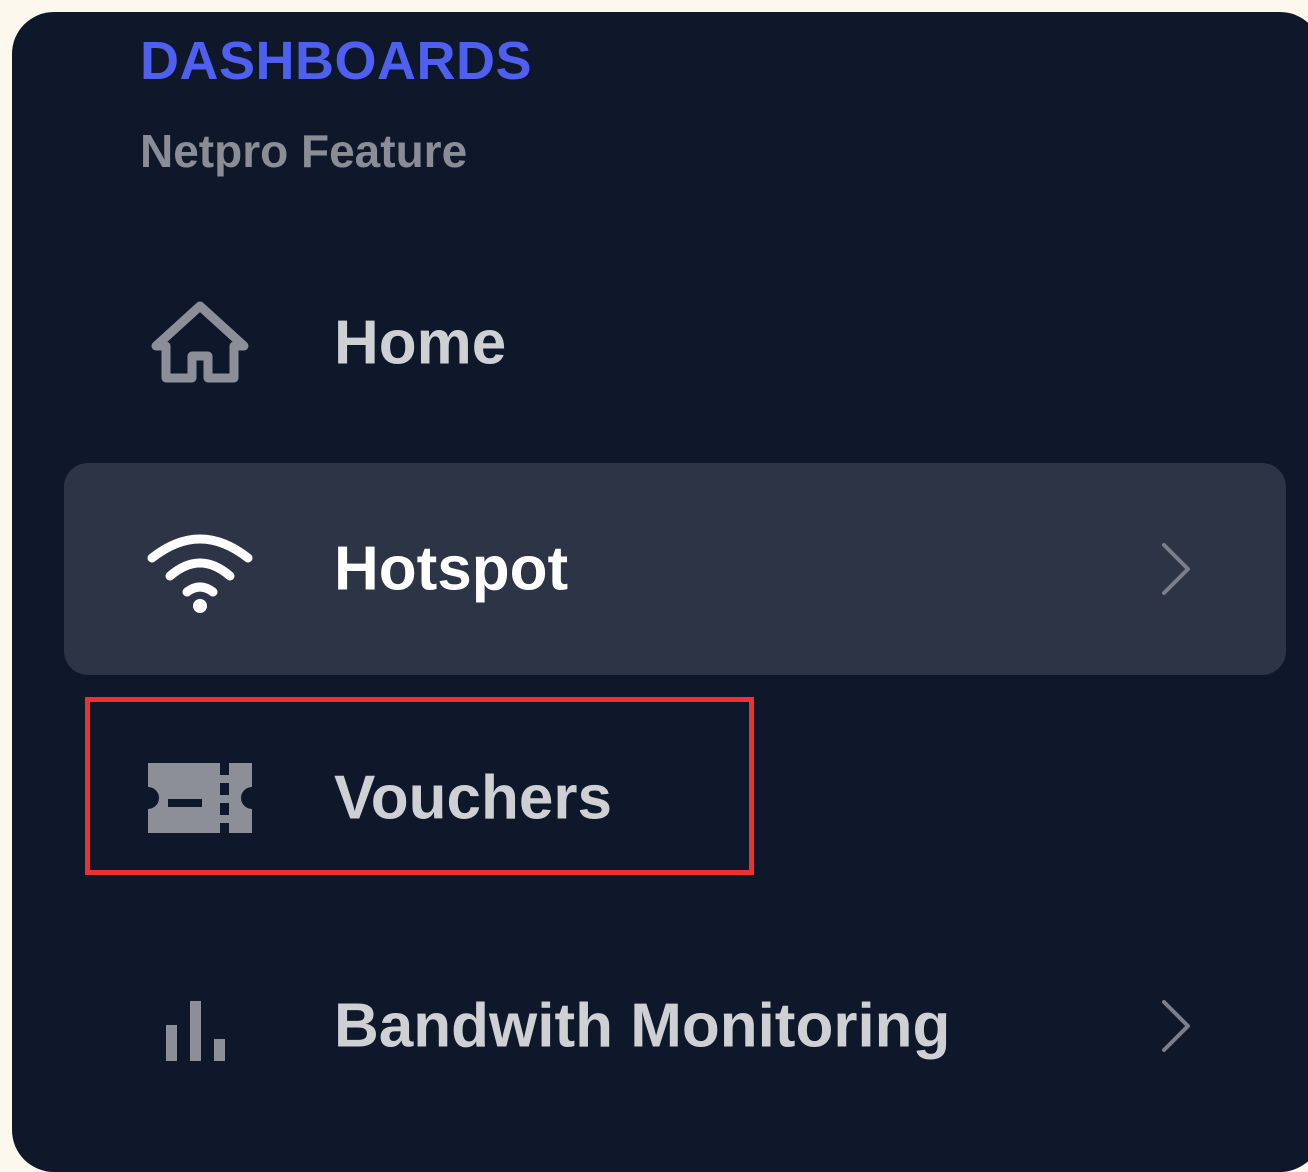 This screenshot has width=1308, height=1172. I want to click on sidebar-item-label: Vouchers, so click(473, 798).